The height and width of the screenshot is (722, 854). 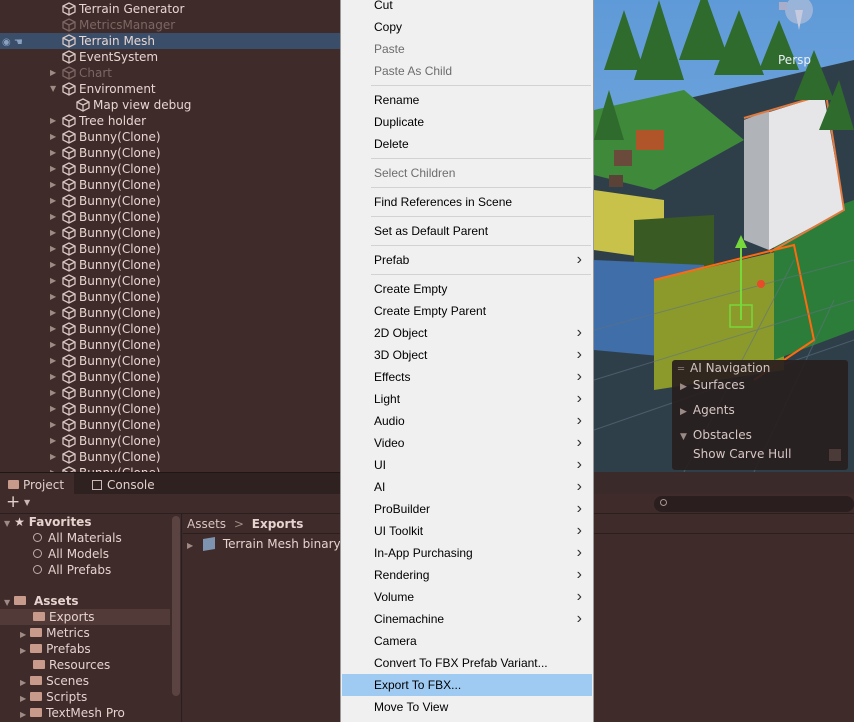 What do you see at coordinates (467, 465) in the screenshot?
I see `menu-item-ui: UI ›` at bounding box center [467, 465].